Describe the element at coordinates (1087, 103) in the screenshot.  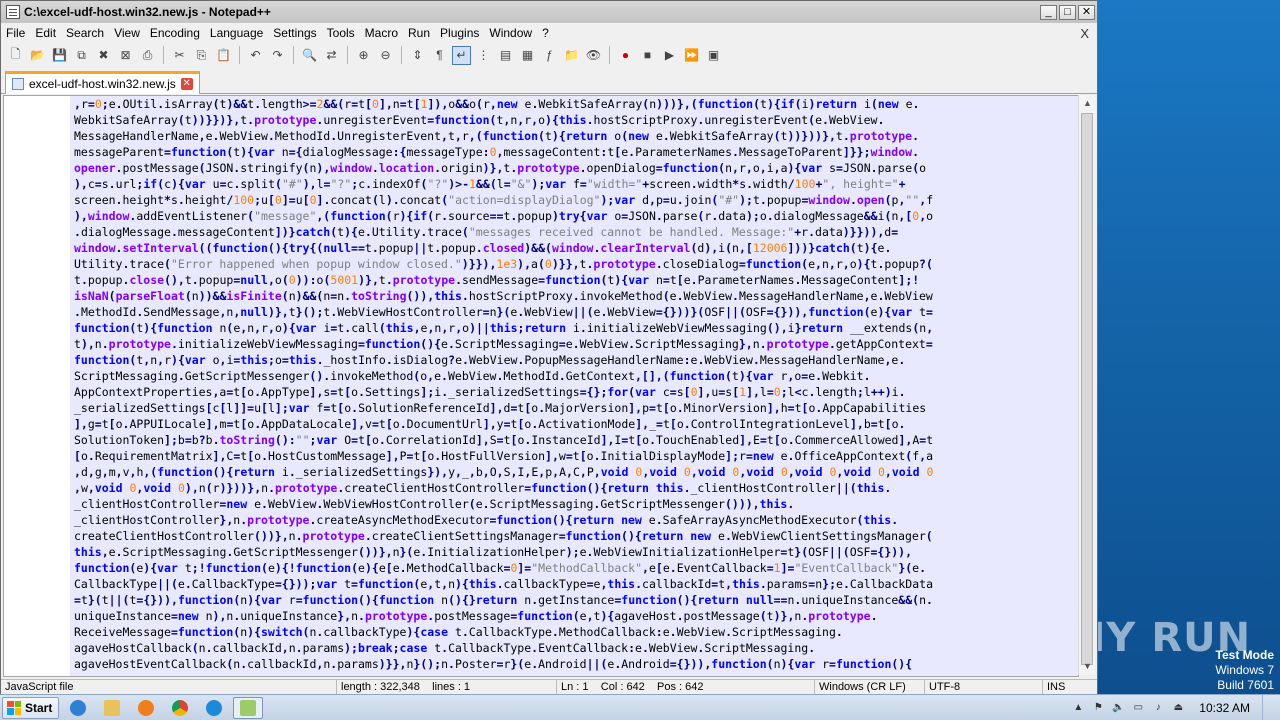
I see `scroll-up-icon: ▲` at that location.